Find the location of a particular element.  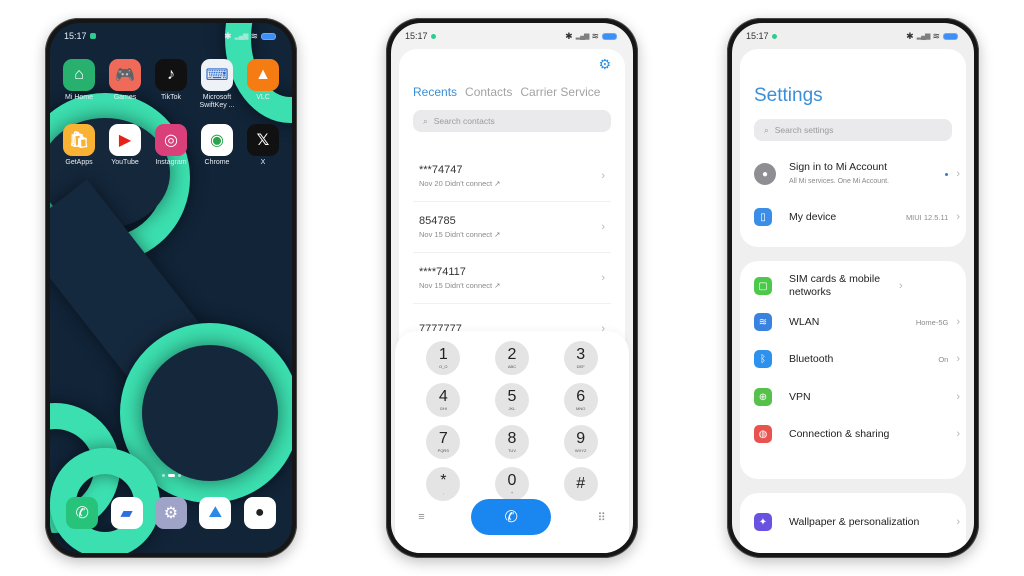

settings-item-sim: ▢ SIM cards & mobile networks › is located at coordinates (857, 286).